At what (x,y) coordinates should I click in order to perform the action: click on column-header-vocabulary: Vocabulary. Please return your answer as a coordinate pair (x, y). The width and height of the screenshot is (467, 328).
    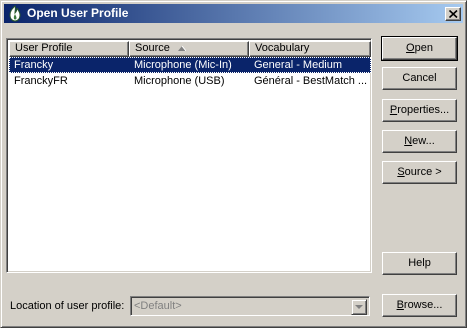
    Looking at the image, I should click on (310, 49).